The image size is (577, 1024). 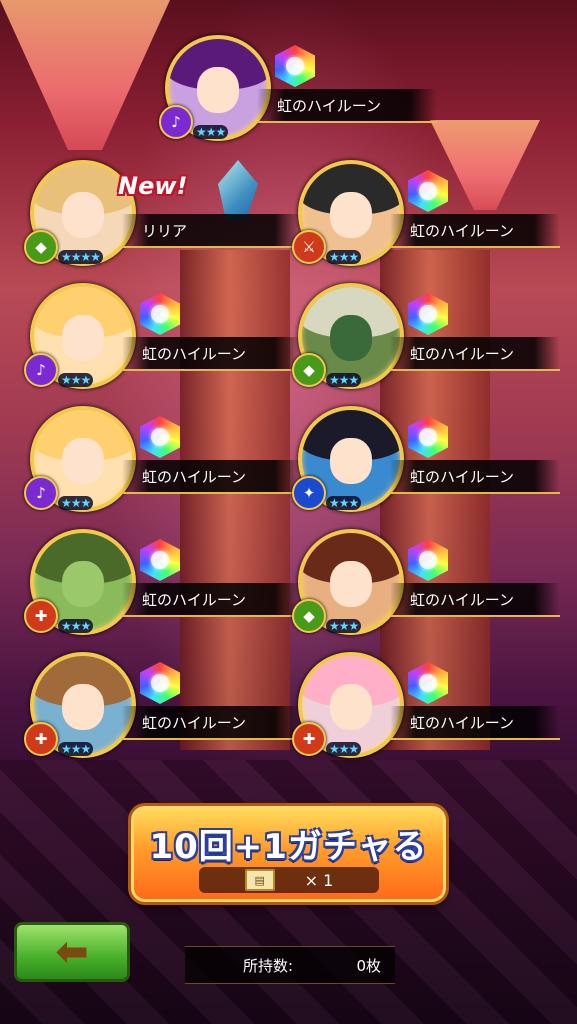 What do you see at coordinates (289, 880) in the screenshot?
I see `ticket-cost: ▤ × 1` at bounding box center [289, 880].